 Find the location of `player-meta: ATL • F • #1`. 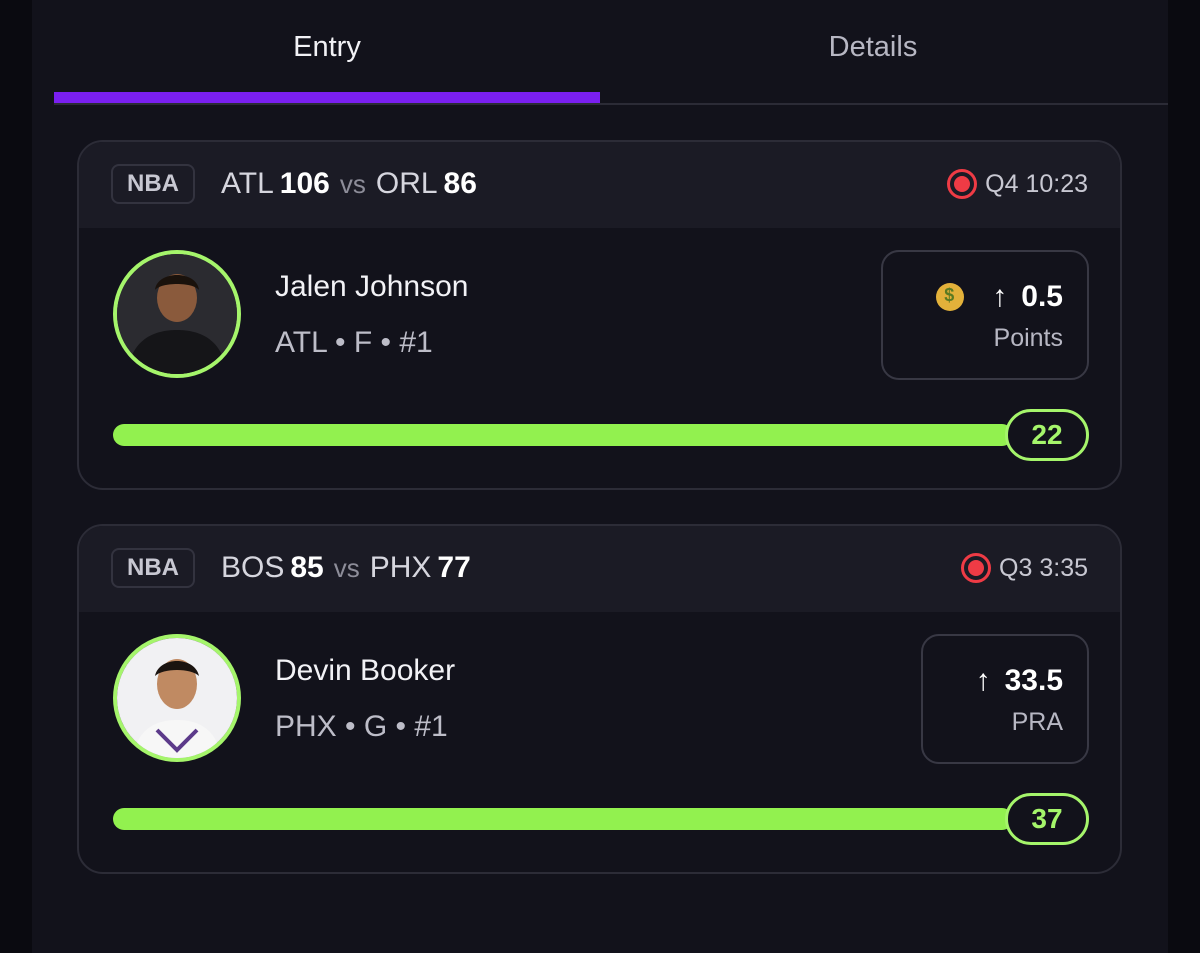

player-meta: ATL • F • #1 is located at coordinates (354, 342).